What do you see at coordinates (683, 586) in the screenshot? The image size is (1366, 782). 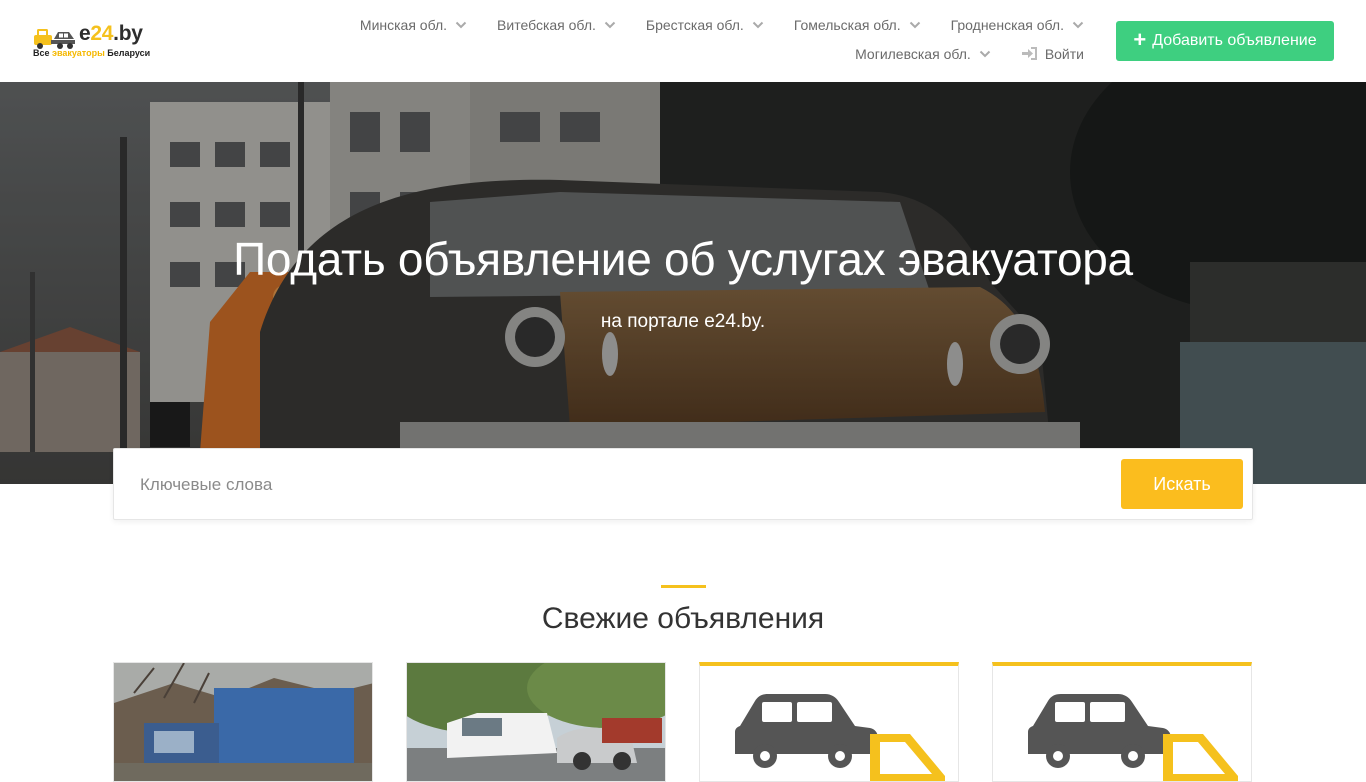 I see `section-accent-divider` at bounding box center [683, 586].